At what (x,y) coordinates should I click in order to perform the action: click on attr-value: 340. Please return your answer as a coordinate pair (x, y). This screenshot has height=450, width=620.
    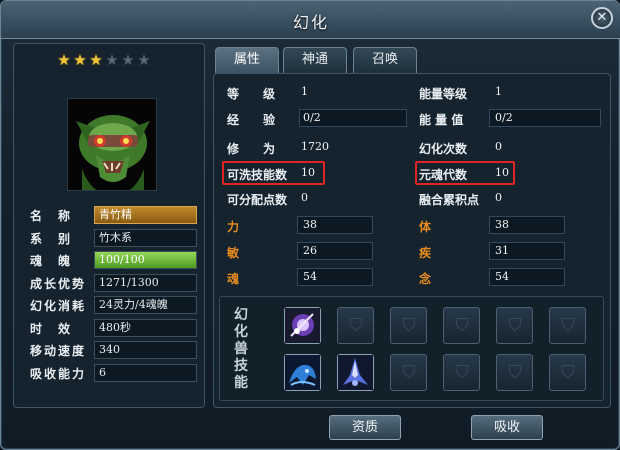
    Looking at the image, I should click on (145, 350).